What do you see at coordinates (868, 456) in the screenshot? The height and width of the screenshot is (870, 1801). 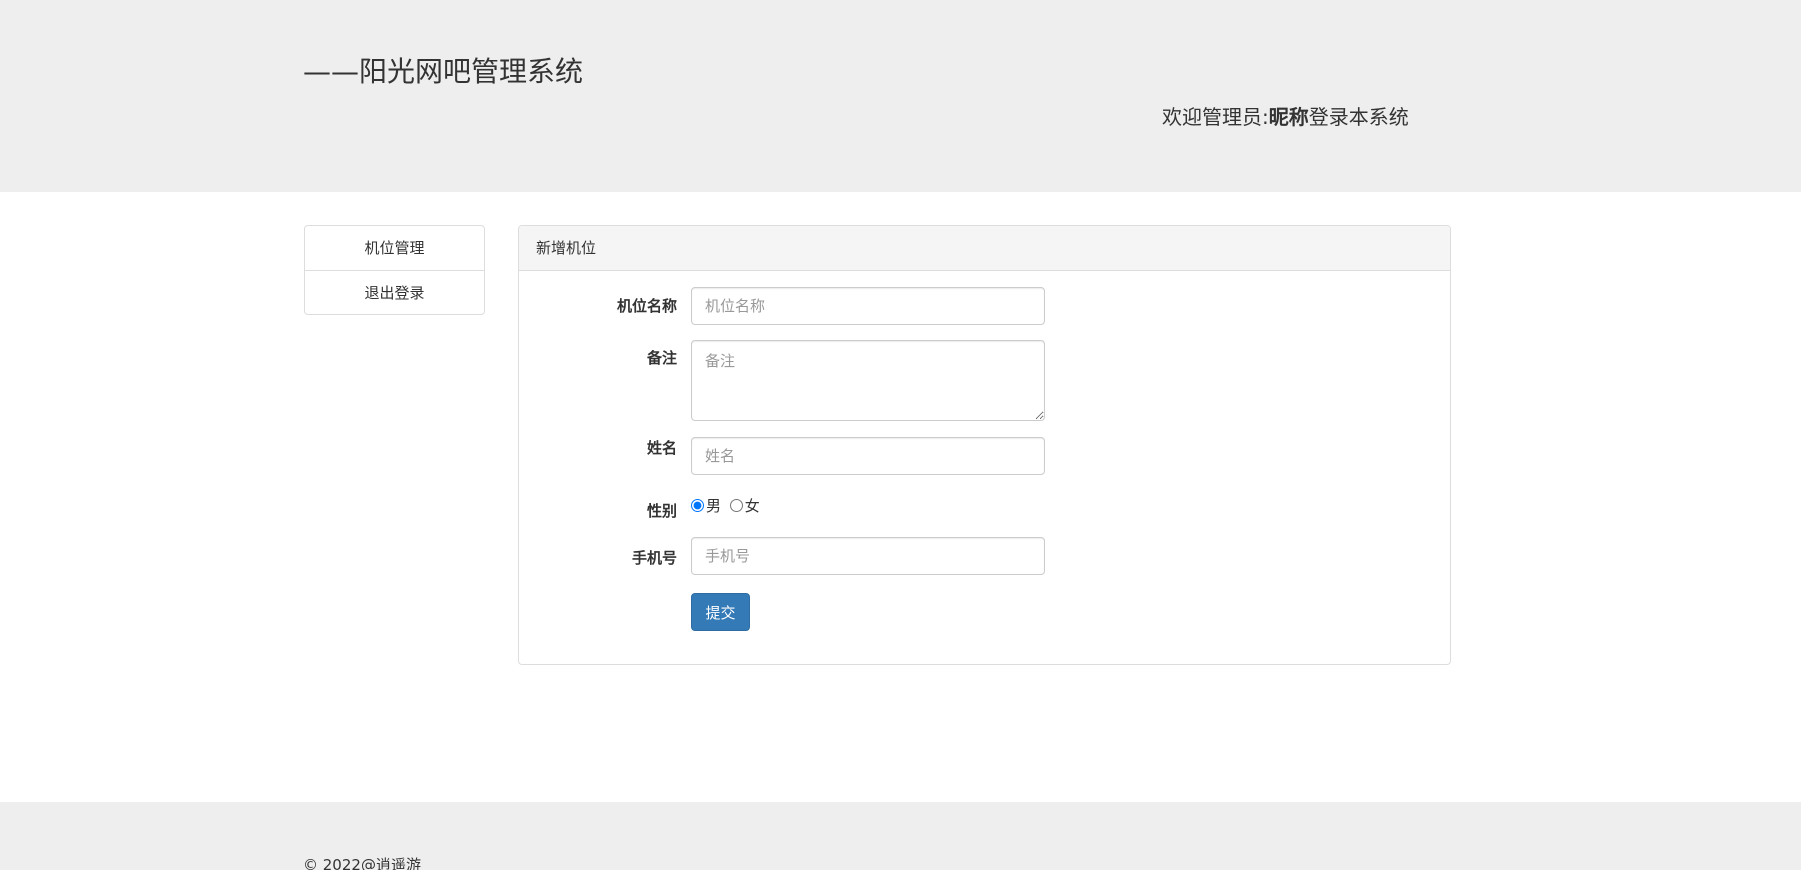 I see `name-input` at bounding box center [868, 456].